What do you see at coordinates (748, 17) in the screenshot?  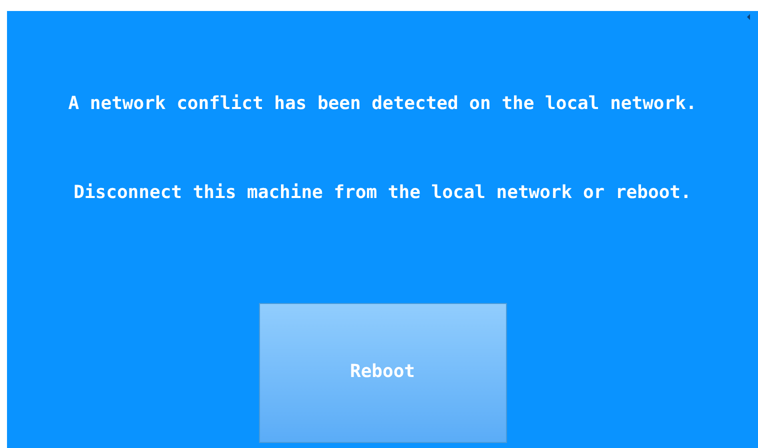 I see `caret-left-icon` at bounding box center [748, 17].